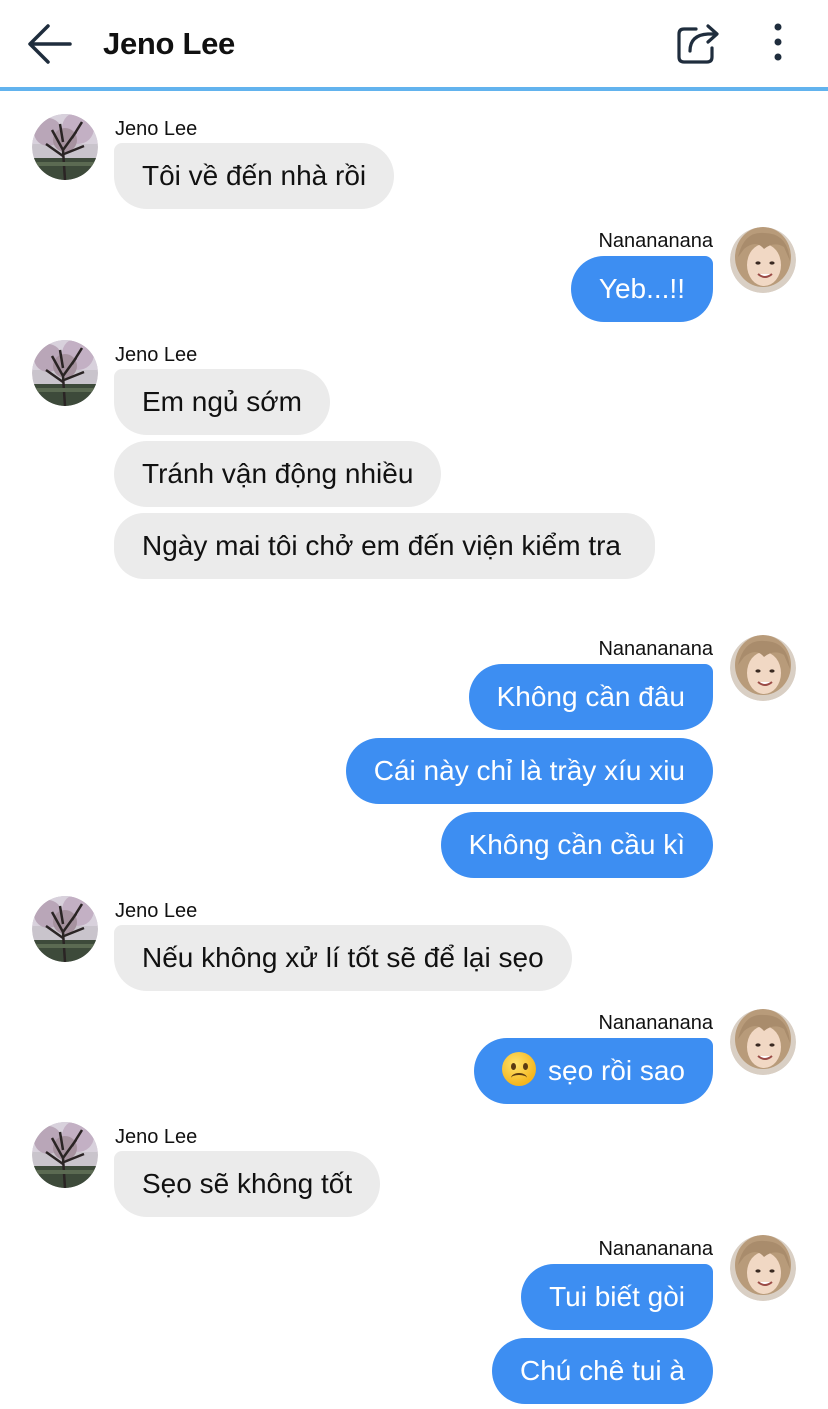 This screenshot has height=1409, width=828. Describe the element at coordinates (529, 771) in the screenshot. I see `message-bubble: Cái này chỉ là trầy xíu xiu` at that location.